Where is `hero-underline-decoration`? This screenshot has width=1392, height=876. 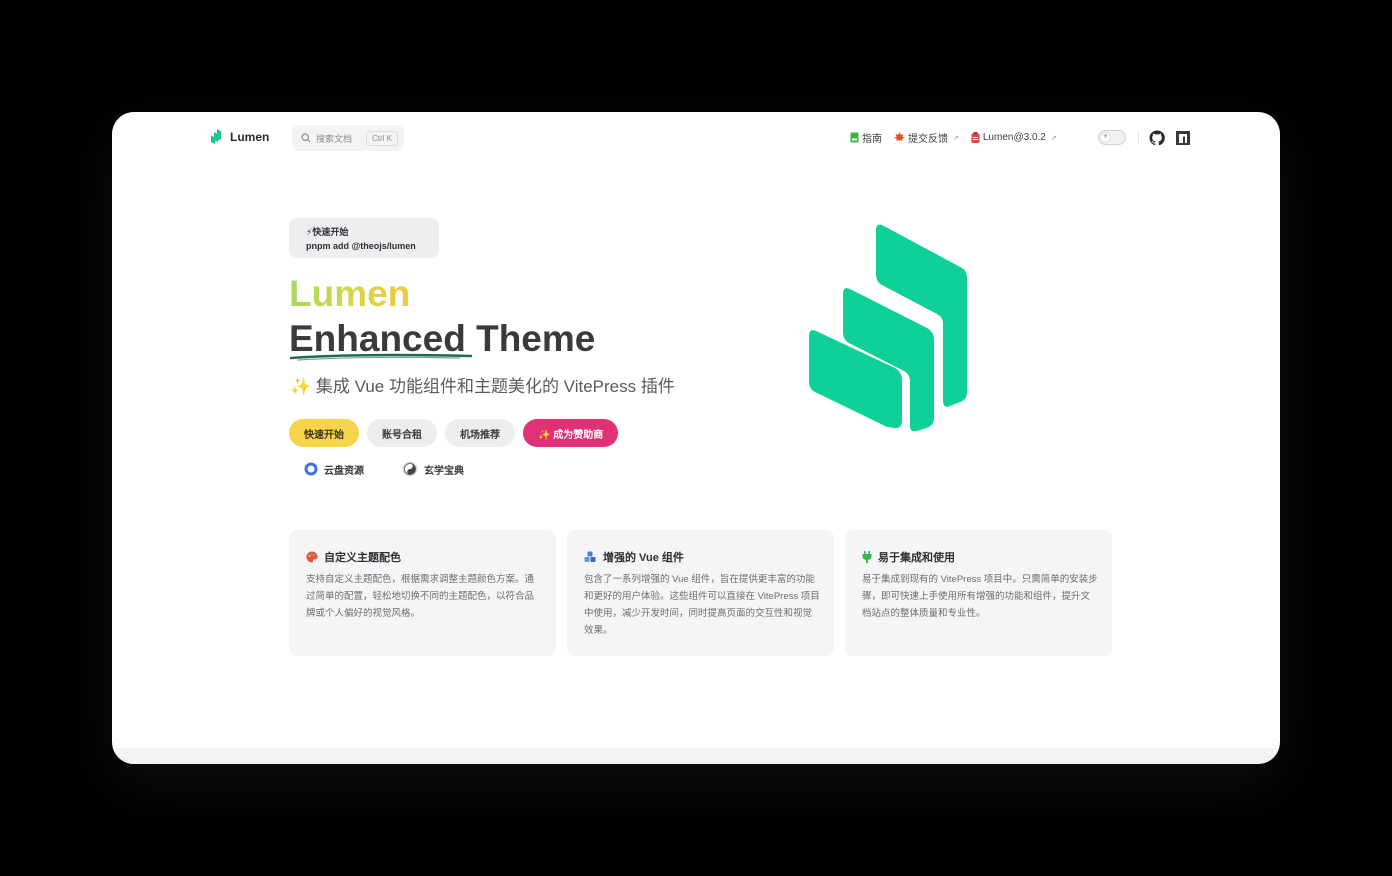
hero-underline-decoration is located at coordinates (381, 357).